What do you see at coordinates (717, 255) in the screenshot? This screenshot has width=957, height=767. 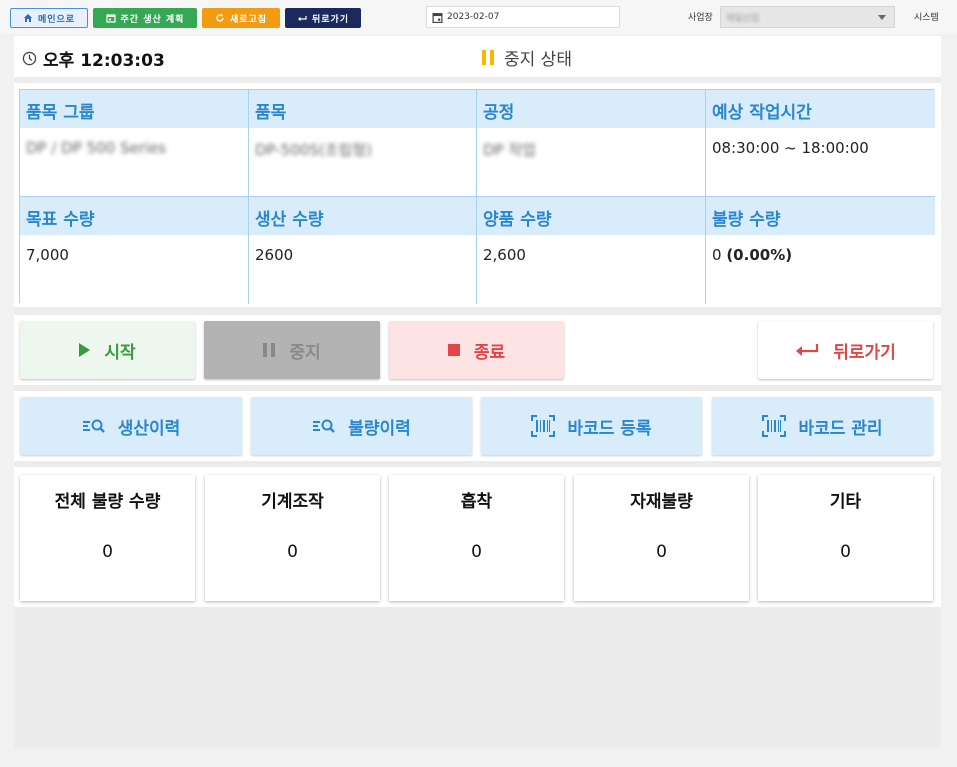 I see `defect-qty-value: 0` at bounding box center [717, 255].